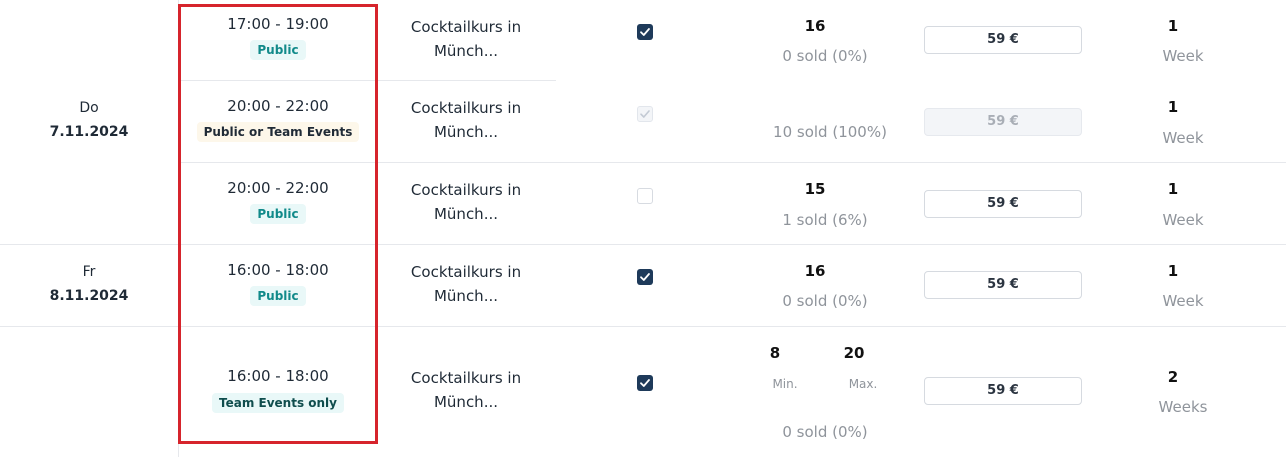 This screenshot has height=457, width=1286. Describe the element at coordinates (825, 220) in the screenshot. I see `sold-count: 1 sold (6%)` at that location.